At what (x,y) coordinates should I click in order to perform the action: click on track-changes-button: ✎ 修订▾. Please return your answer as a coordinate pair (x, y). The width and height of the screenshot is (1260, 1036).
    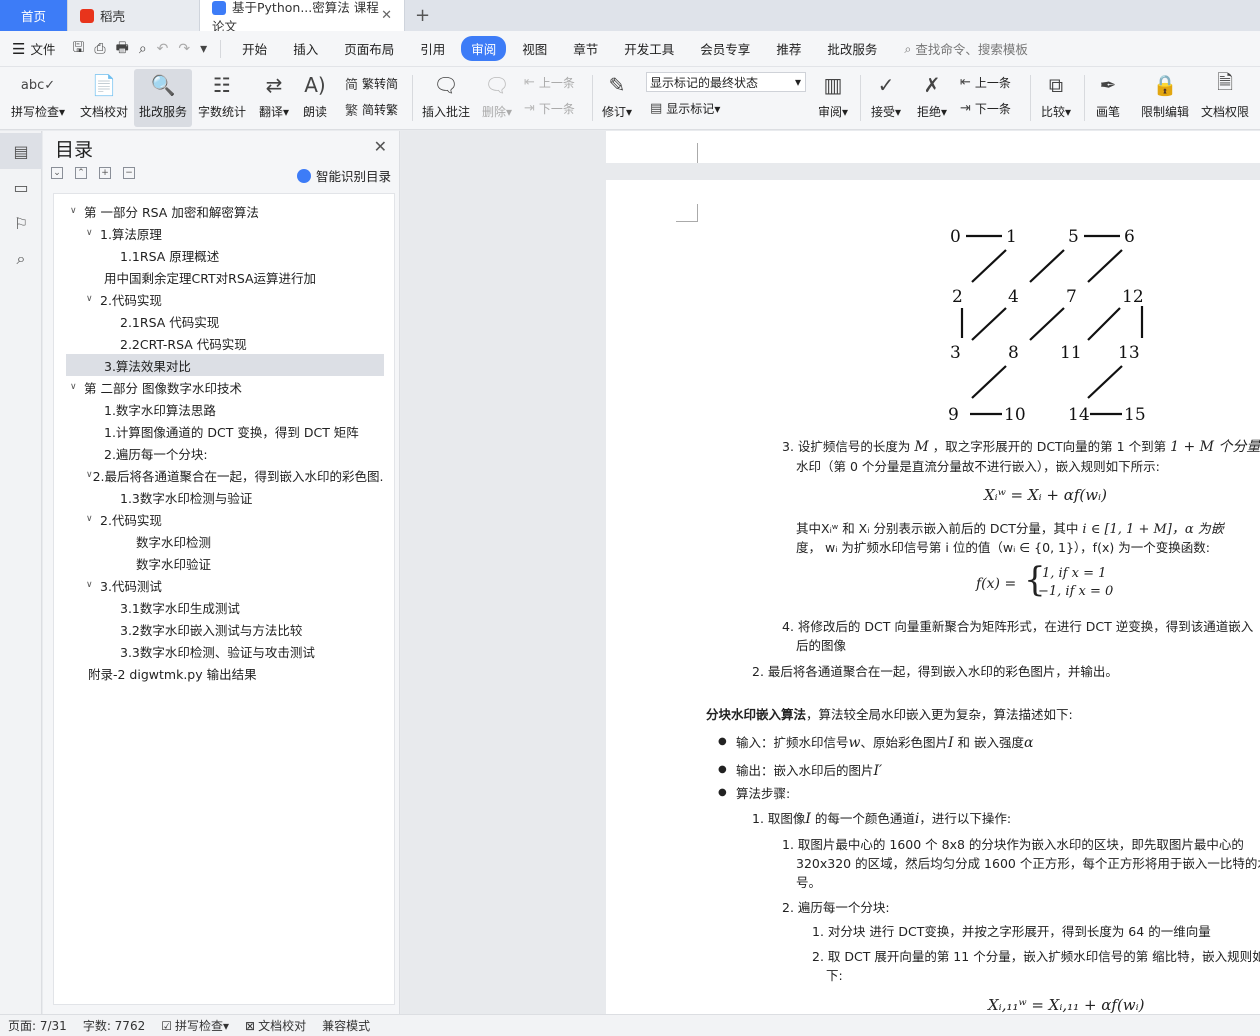
    Looking at the image, I should click on (617, 98).